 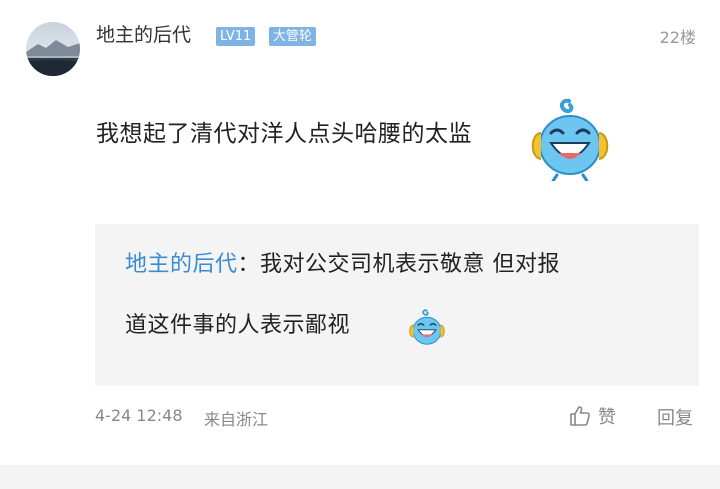 What do you see at coordinates (410, 264) in the screenshot?
I see `quote-text-1: 我对公交司机表示敬意 但对报` at bounding box center [410, 264].